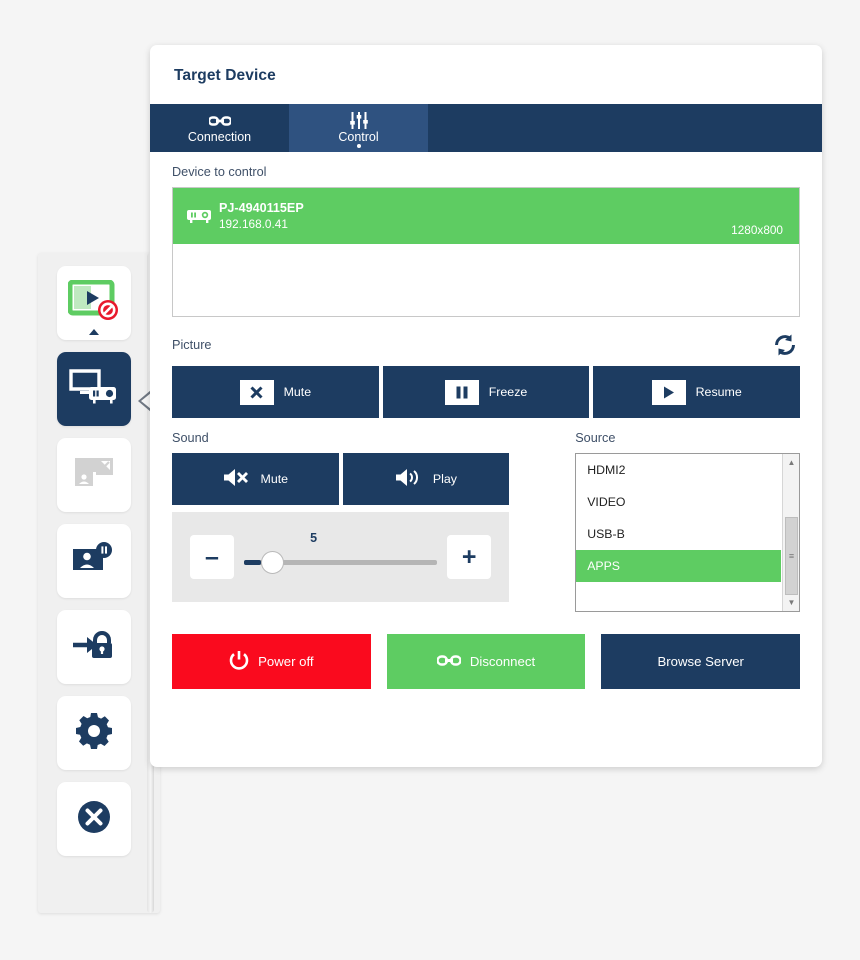  I want to click on browse-server-button: Browse Server, so click(701, 661).